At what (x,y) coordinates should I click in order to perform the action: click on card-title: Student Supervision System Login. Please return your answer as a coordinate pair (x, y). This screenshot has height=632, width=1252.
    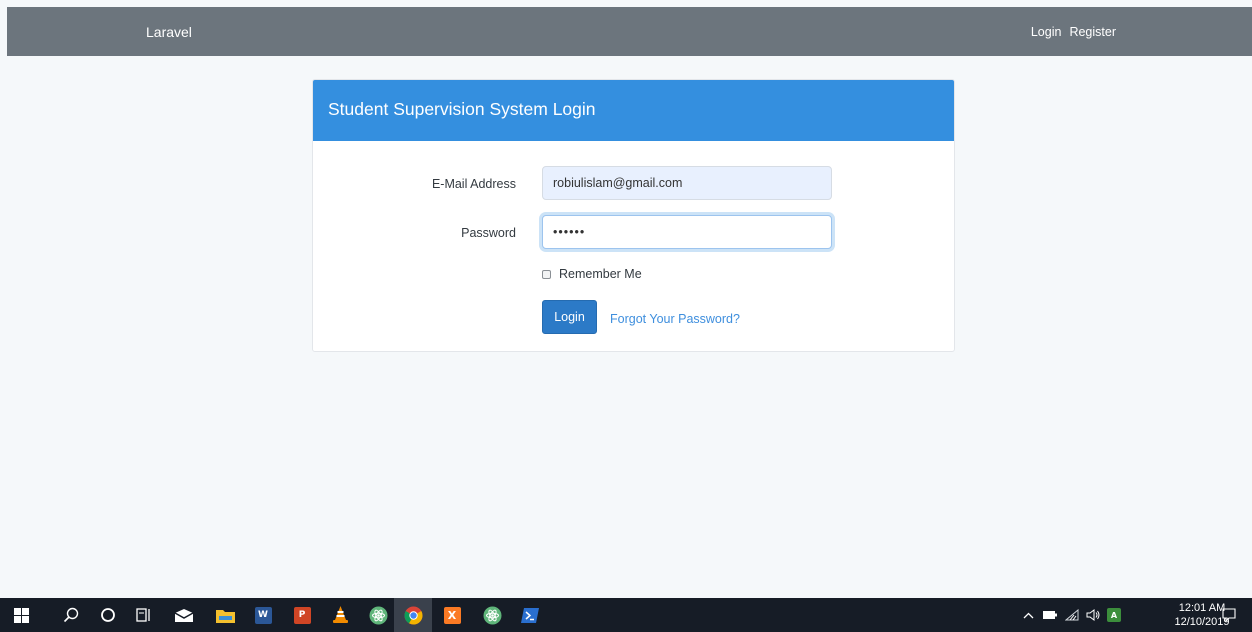
    Looking at the image, I should click on (462, 109).